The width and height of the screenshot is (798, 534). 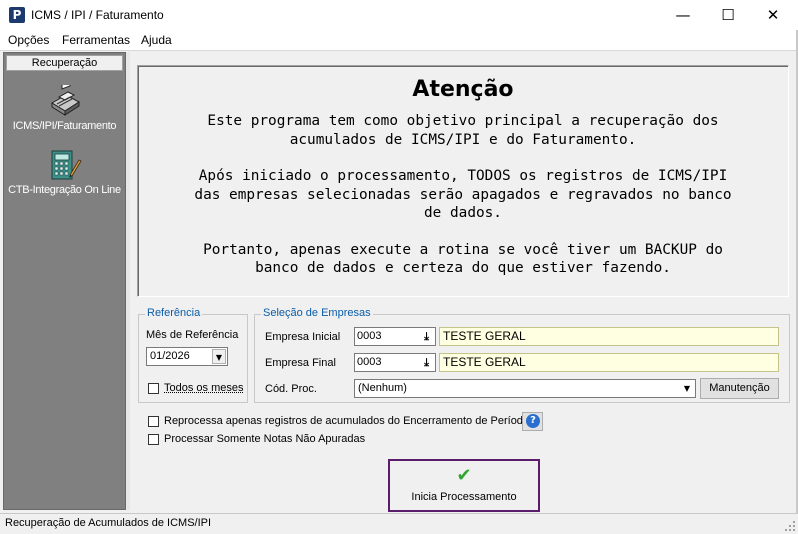 I want to click on empresas-legend: Seleção de Empresas, so click(x=317, y=313).